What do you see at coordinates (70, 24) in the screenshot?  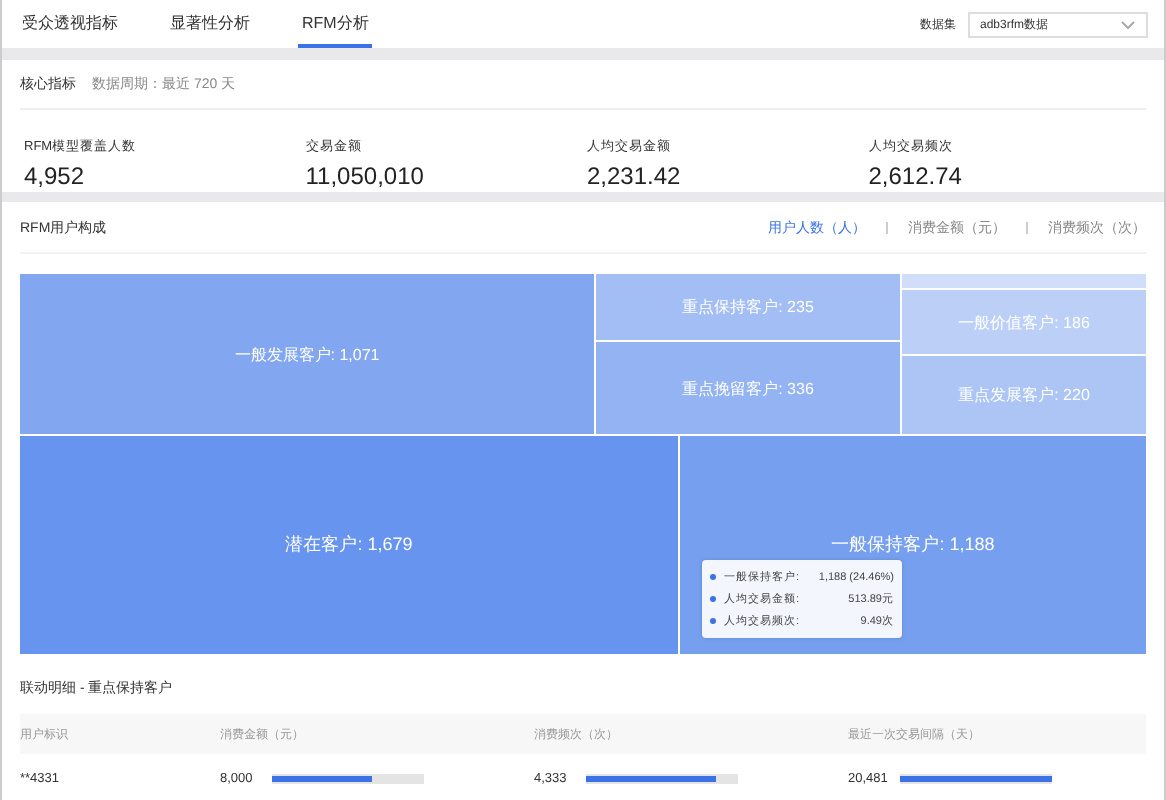 I see `tab: 受众透视指标` at bounding box center [70, 24].